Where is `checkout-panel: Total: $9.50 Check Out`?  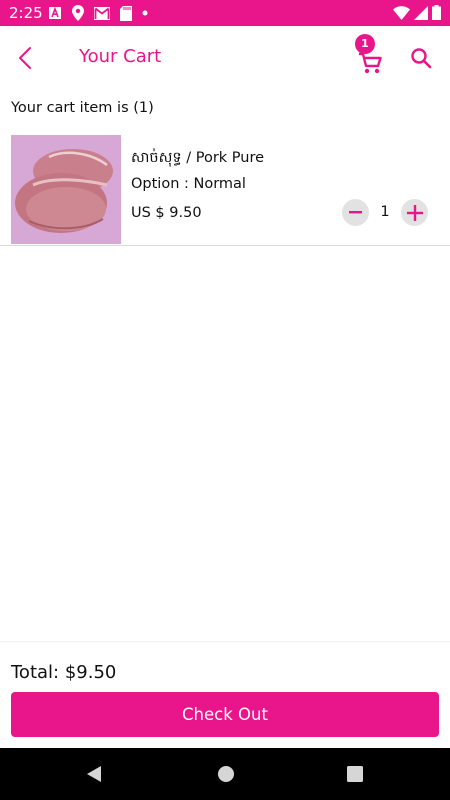 checkout-panel: Total: $9.50 Check Out is located at coordinates (225, 694).